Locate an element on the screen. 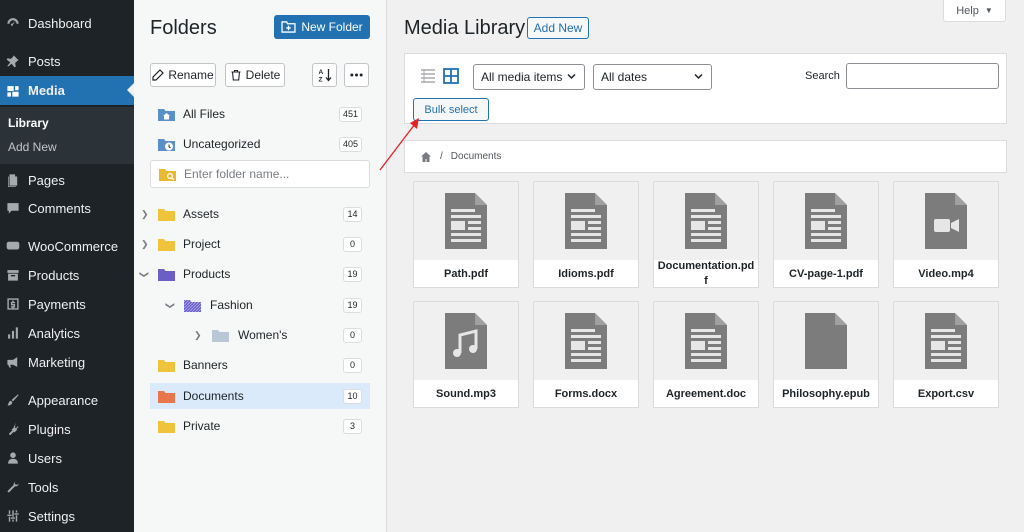  folder-plus-icon is located at coordinates (288, 27).